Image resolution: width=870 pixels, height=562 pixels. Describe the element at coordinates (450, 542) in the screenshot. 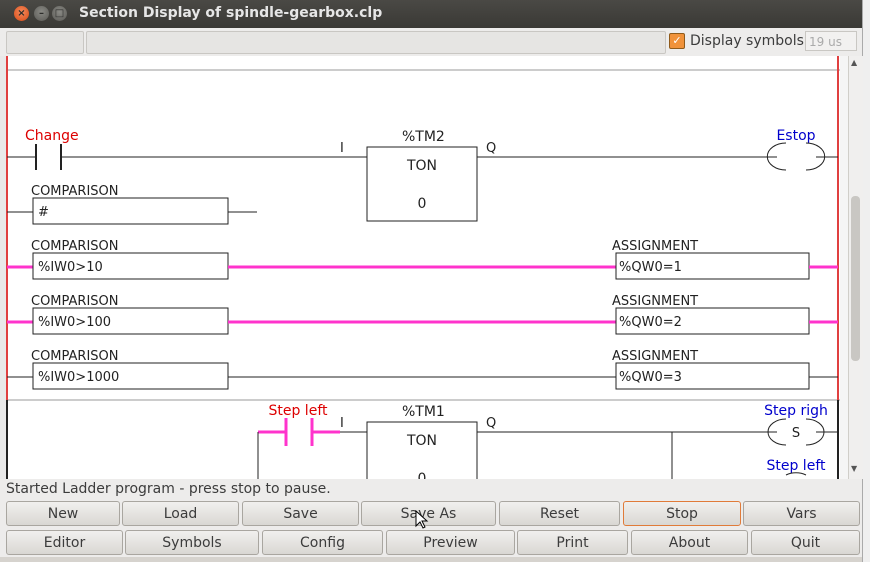

I see `preview-button: Preview` at that location.